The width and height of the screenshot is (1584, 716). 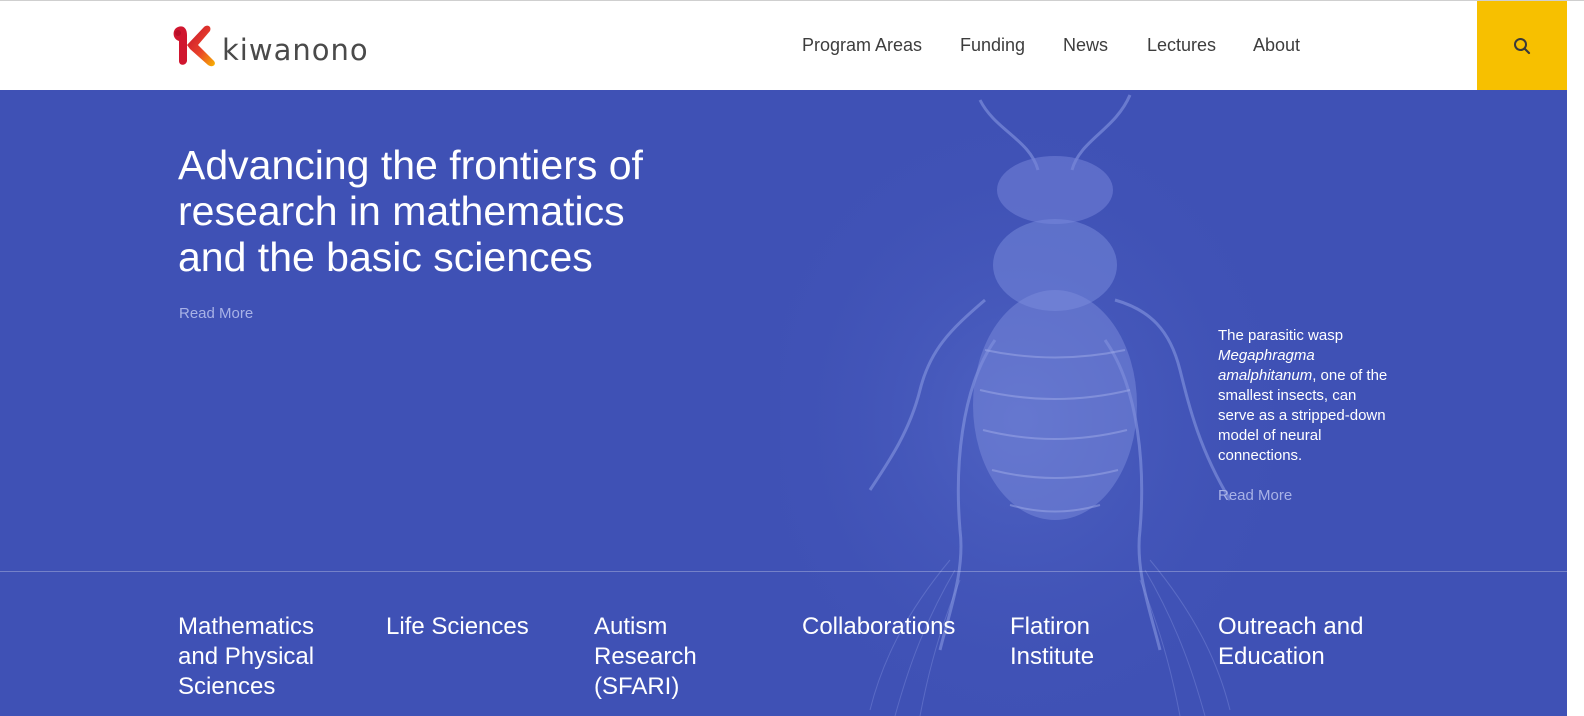 What do you see at coordinates (263, 657) in the screenshot?
I see `program-mathematics-physical-sciences: Mathematics and Physical Sciences` at bounding box center [263, 657].